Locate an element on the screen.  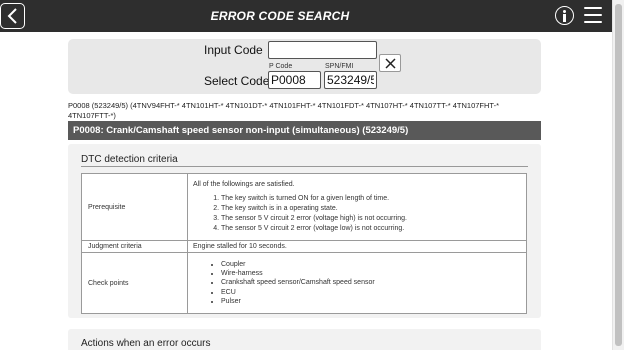
actions-section: Actions when an error occurs is located at coordinates (304, 339).